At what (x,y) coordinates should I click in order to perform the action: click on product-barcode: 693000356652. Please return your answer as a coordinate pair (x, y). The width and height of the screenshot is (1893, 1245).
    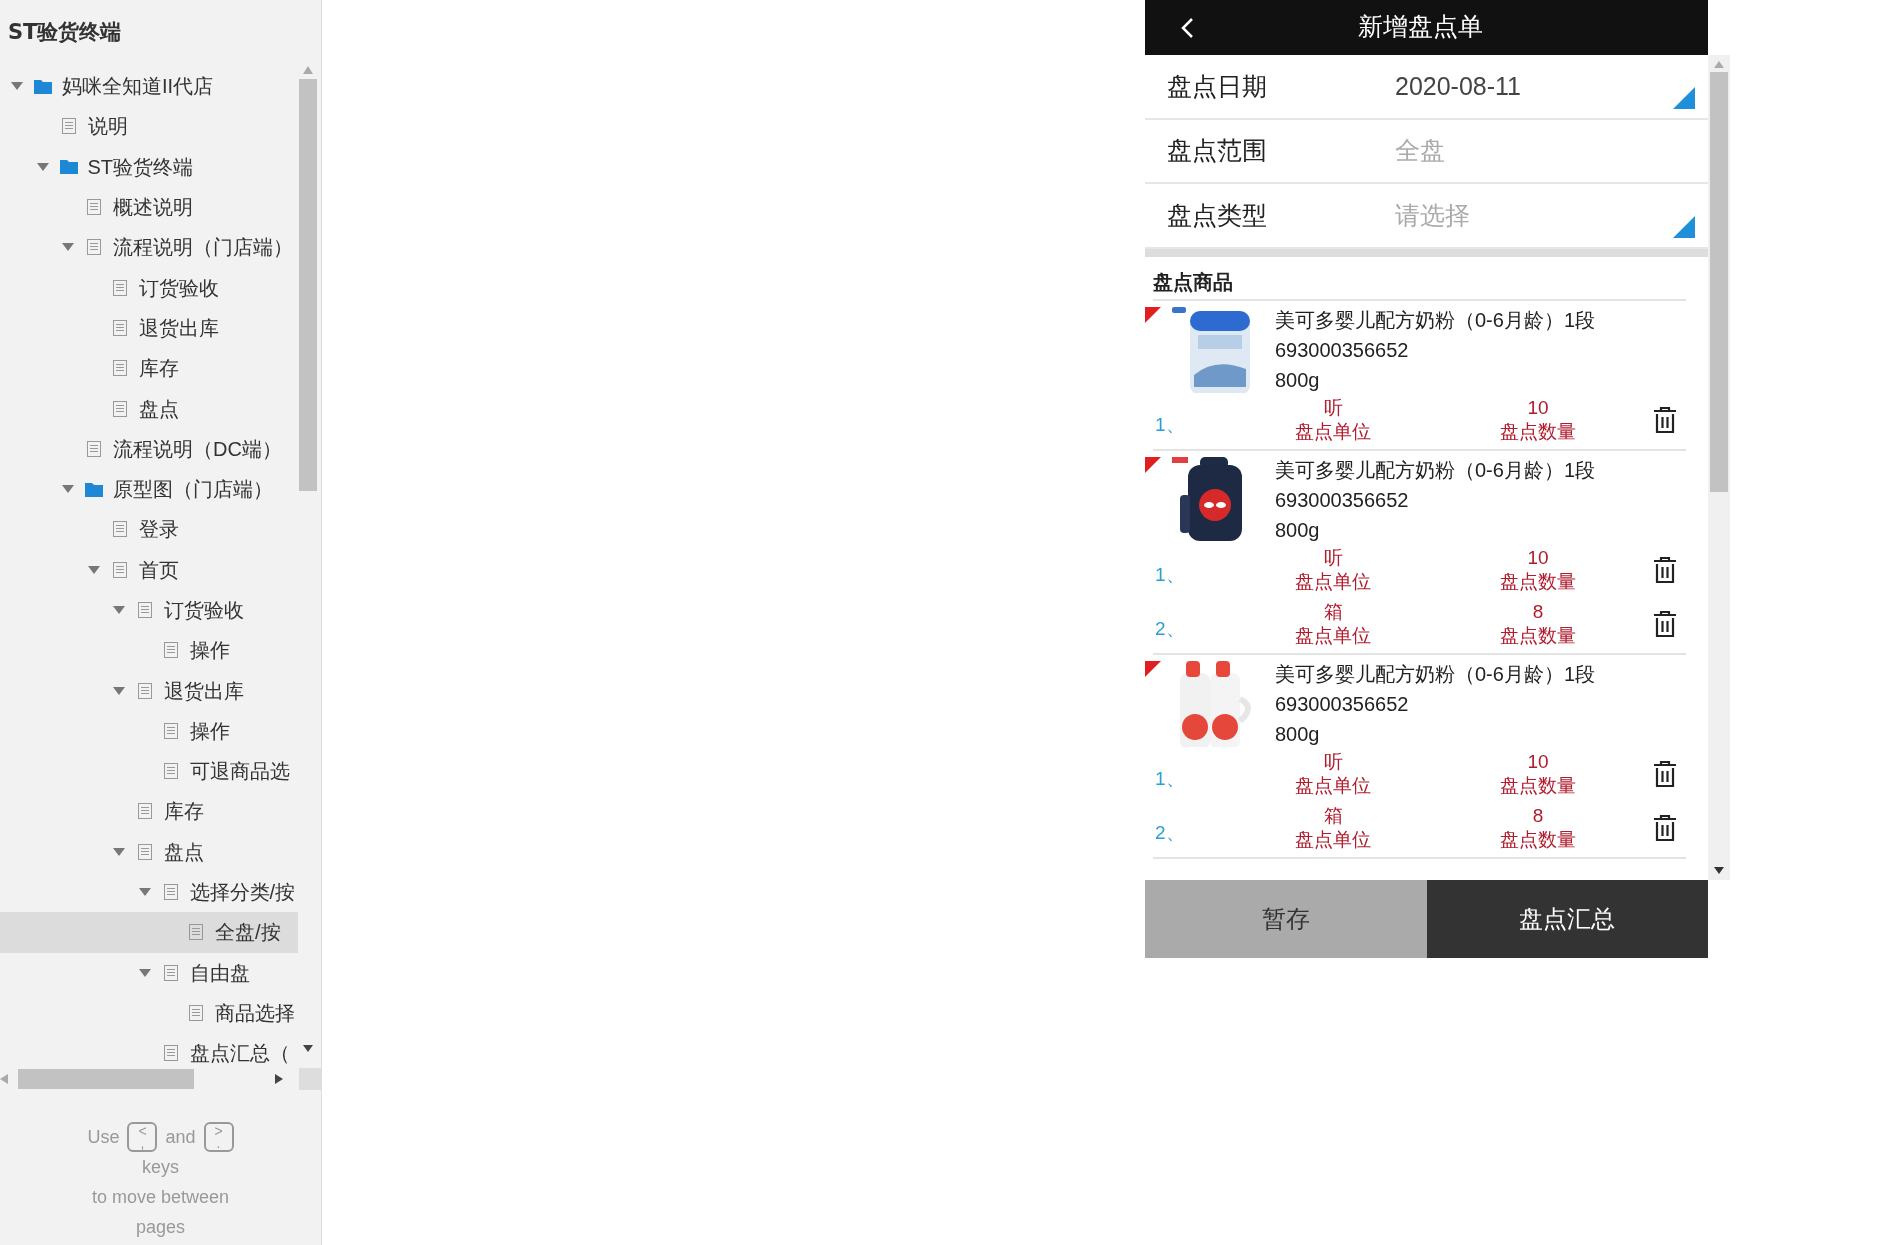
    Looking at the image, I should click on (1342, 500).